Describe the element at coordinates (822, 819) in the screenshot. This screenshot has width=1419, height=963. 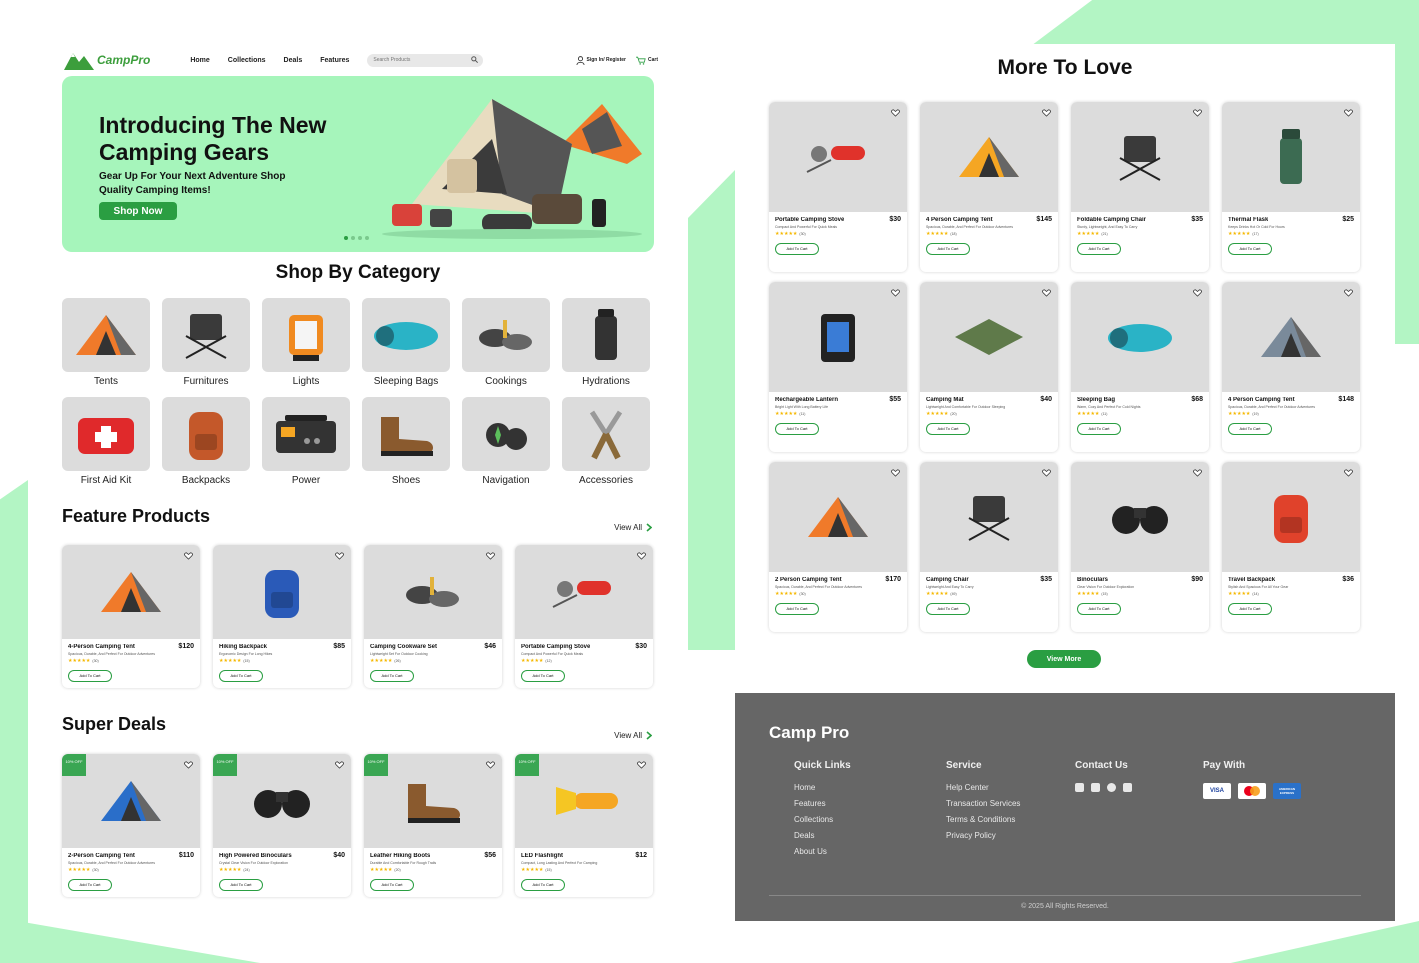
I see `footer-link-collections: Collections` at that location.